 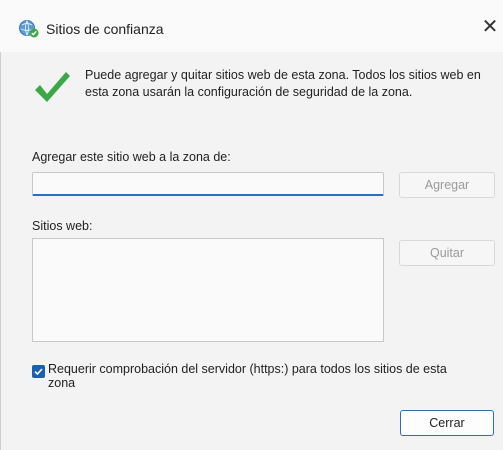 I want to click on checkmark-icon, so click(x=52, y=88).